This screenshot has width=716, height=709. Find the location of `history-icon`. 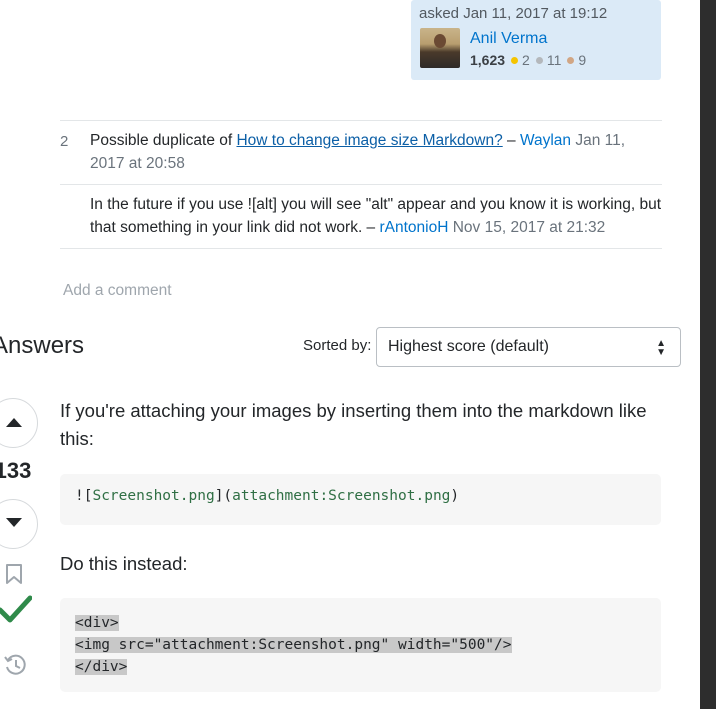

history-icon is located at coordinates (15, 665).